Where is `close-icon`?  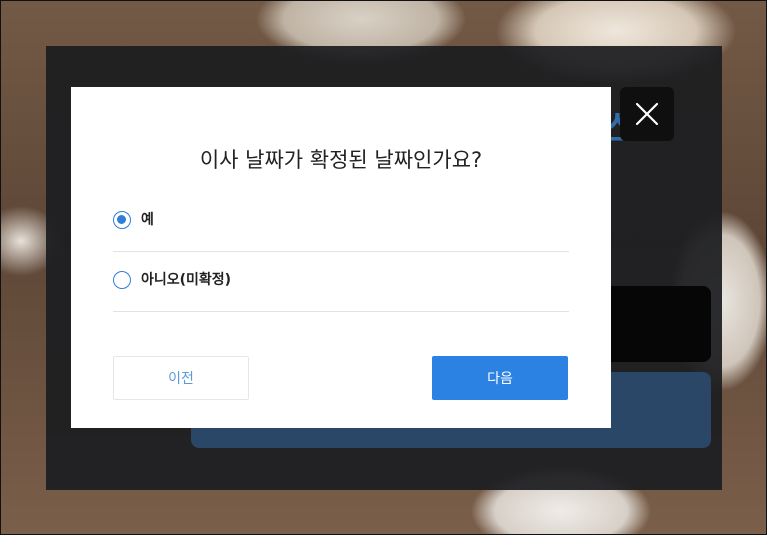 close-icon is located at coordinates (647, 114).